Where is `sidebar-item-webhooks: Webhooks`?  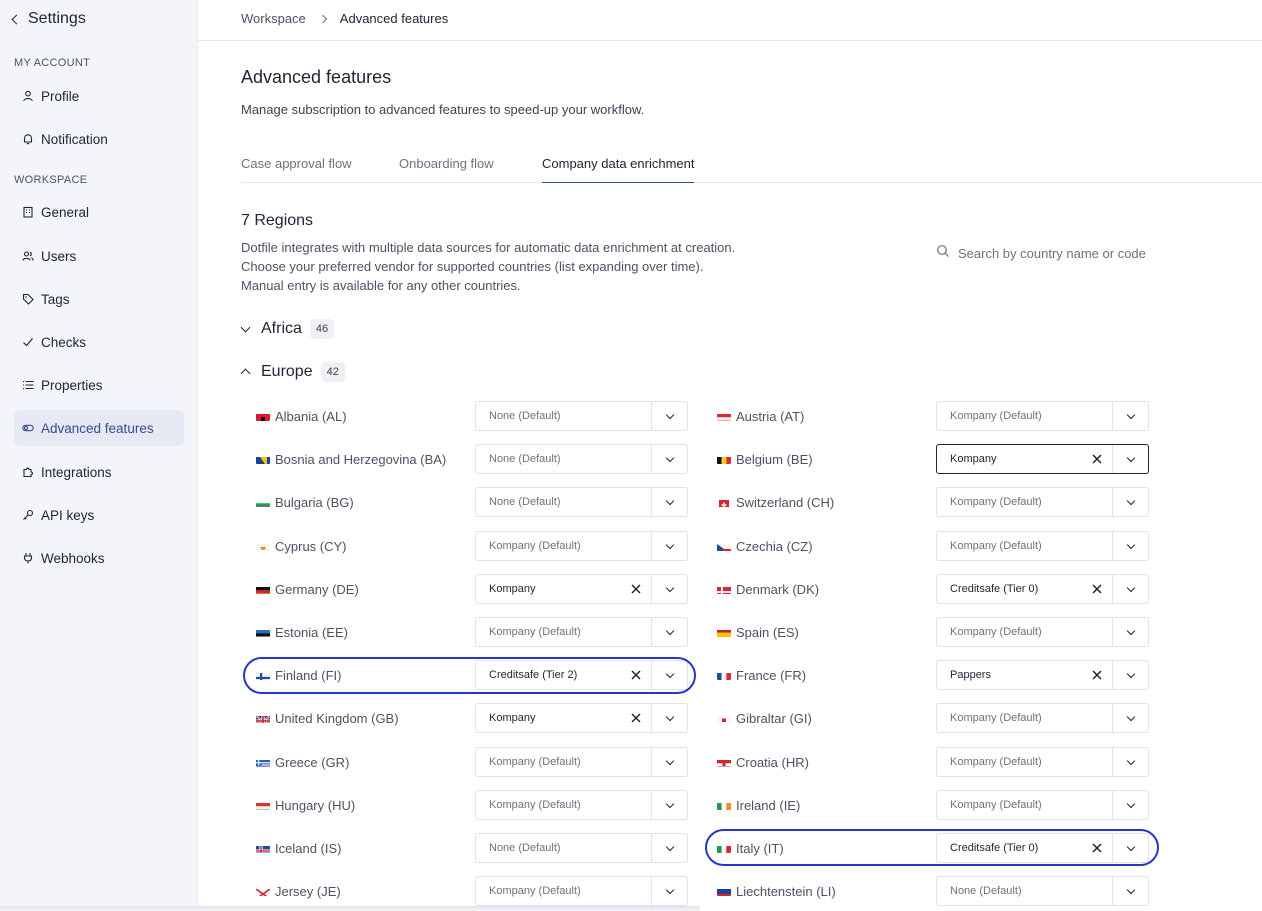 sidebar-item-webhooks: Webhooks is located at coordinates (99, 558).